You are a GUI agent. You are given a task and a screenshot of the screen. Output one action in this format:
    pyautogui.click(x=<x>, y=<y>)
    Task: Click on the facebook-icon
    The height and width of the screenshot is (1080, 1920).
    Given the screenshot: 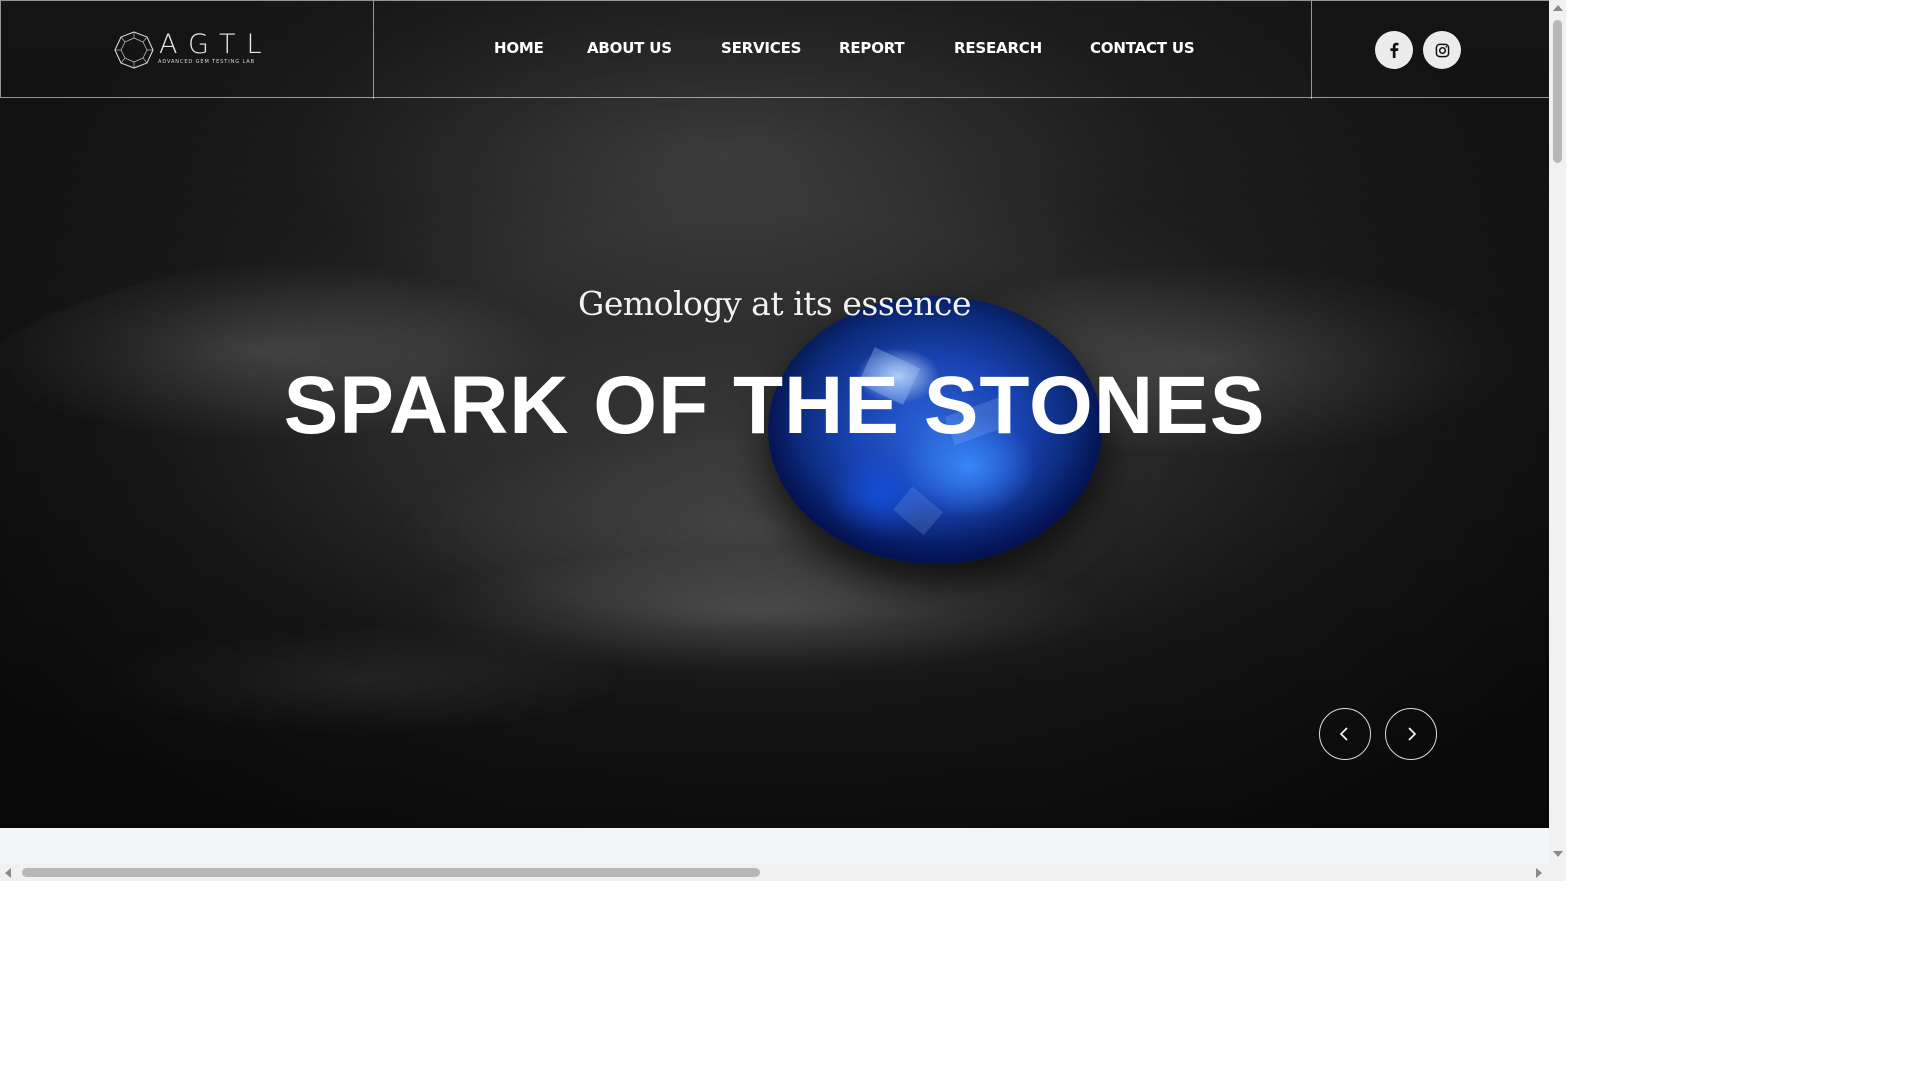 What is the action you would take?
    pyautogui.click(x=1394, y=50)
    